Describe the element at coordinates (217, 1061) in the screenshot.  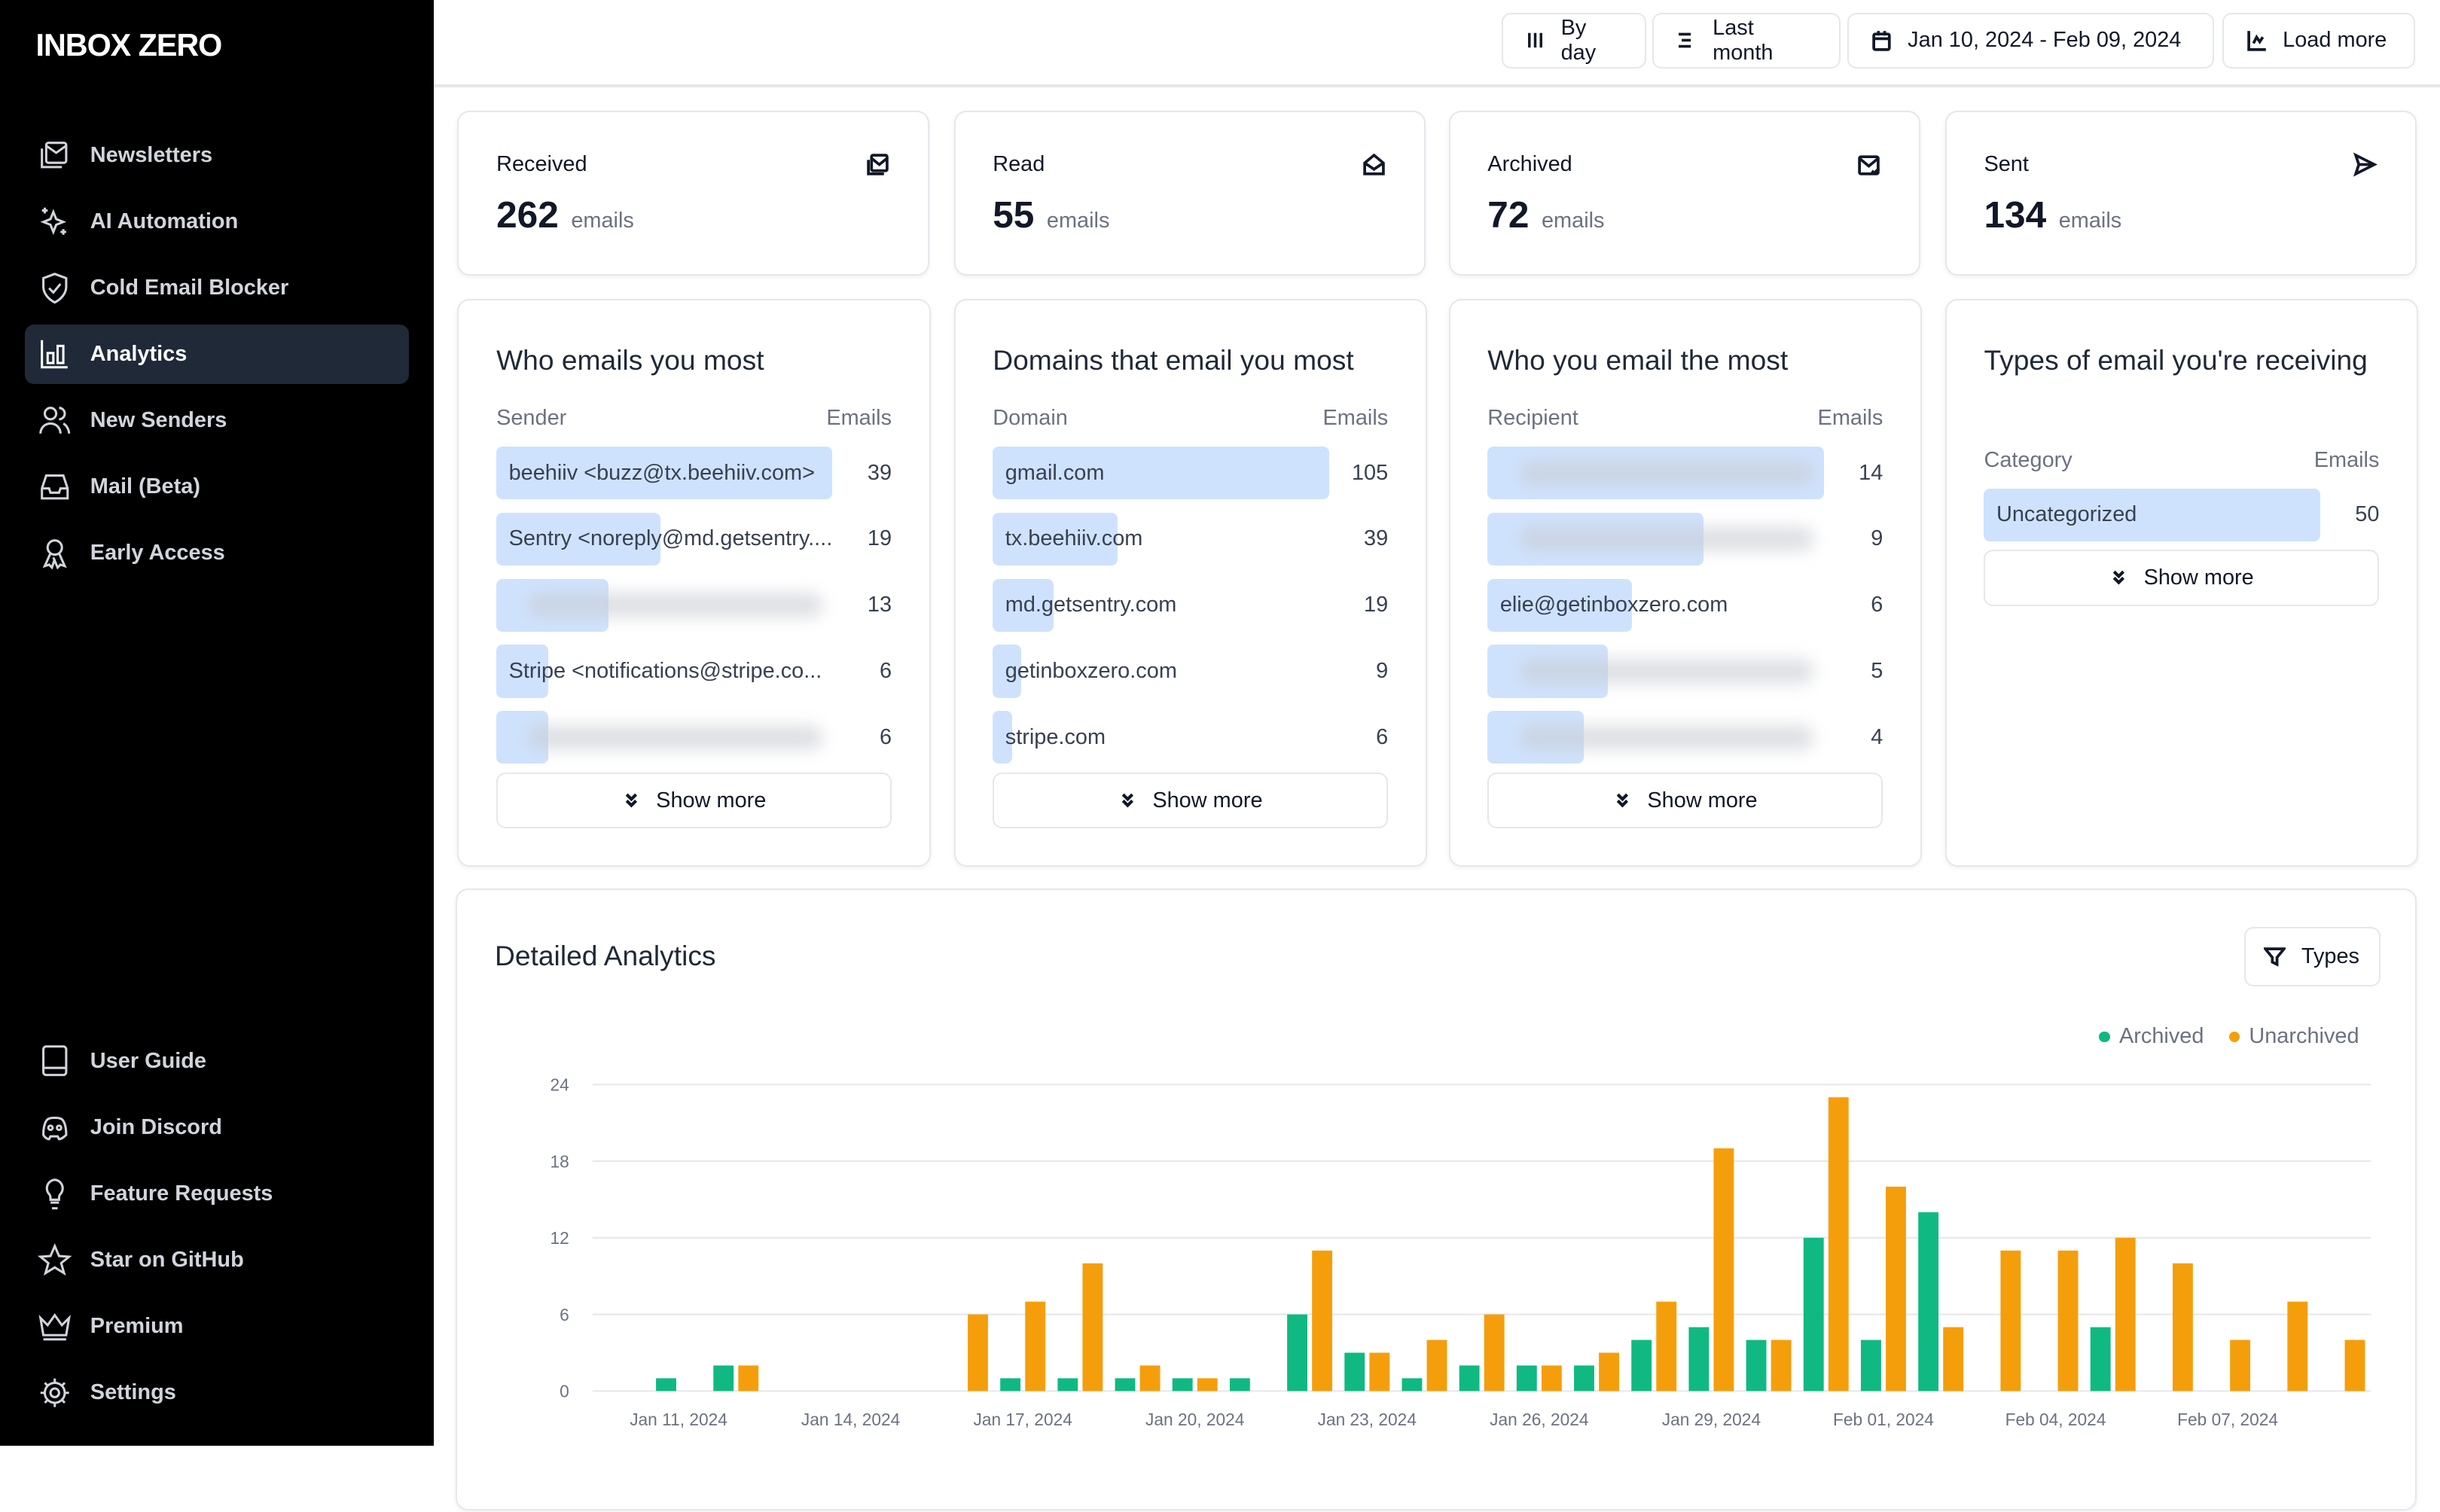
I see `sidebar-item-user-guide: User Guide` at that location.